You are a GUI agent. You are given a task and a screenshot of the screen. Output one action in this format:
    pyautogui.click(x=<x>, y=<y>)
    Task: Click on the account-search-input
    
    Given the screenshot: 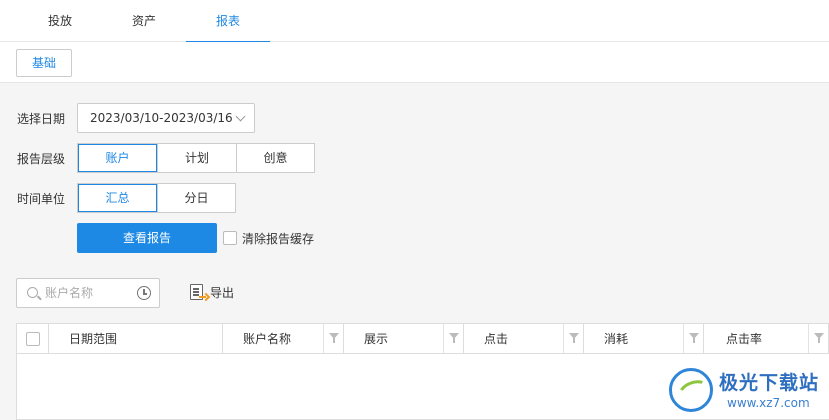 What is the action you would take?
    pyautogui.click(x=90, y=293)
    